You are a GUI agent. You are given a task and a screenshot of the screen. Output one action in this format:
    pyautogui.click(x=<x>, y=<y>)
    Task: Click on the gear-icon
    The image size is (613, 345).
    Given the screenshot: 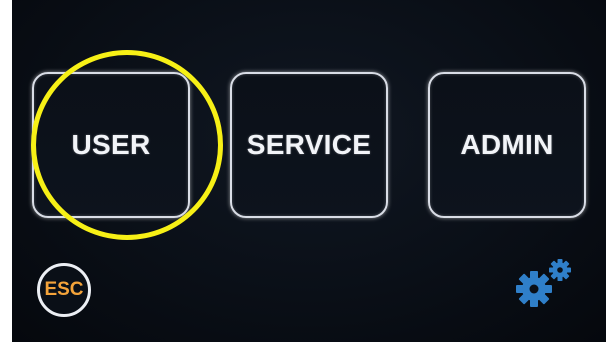 What is the action you would take?
    pyautogui.click(x=543, y=283)
    